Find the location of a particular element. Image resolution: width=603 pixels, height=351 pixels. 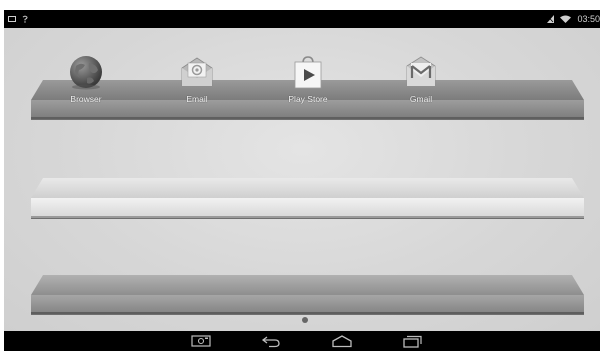

navigation-bar is located at coordinates (302, 341).